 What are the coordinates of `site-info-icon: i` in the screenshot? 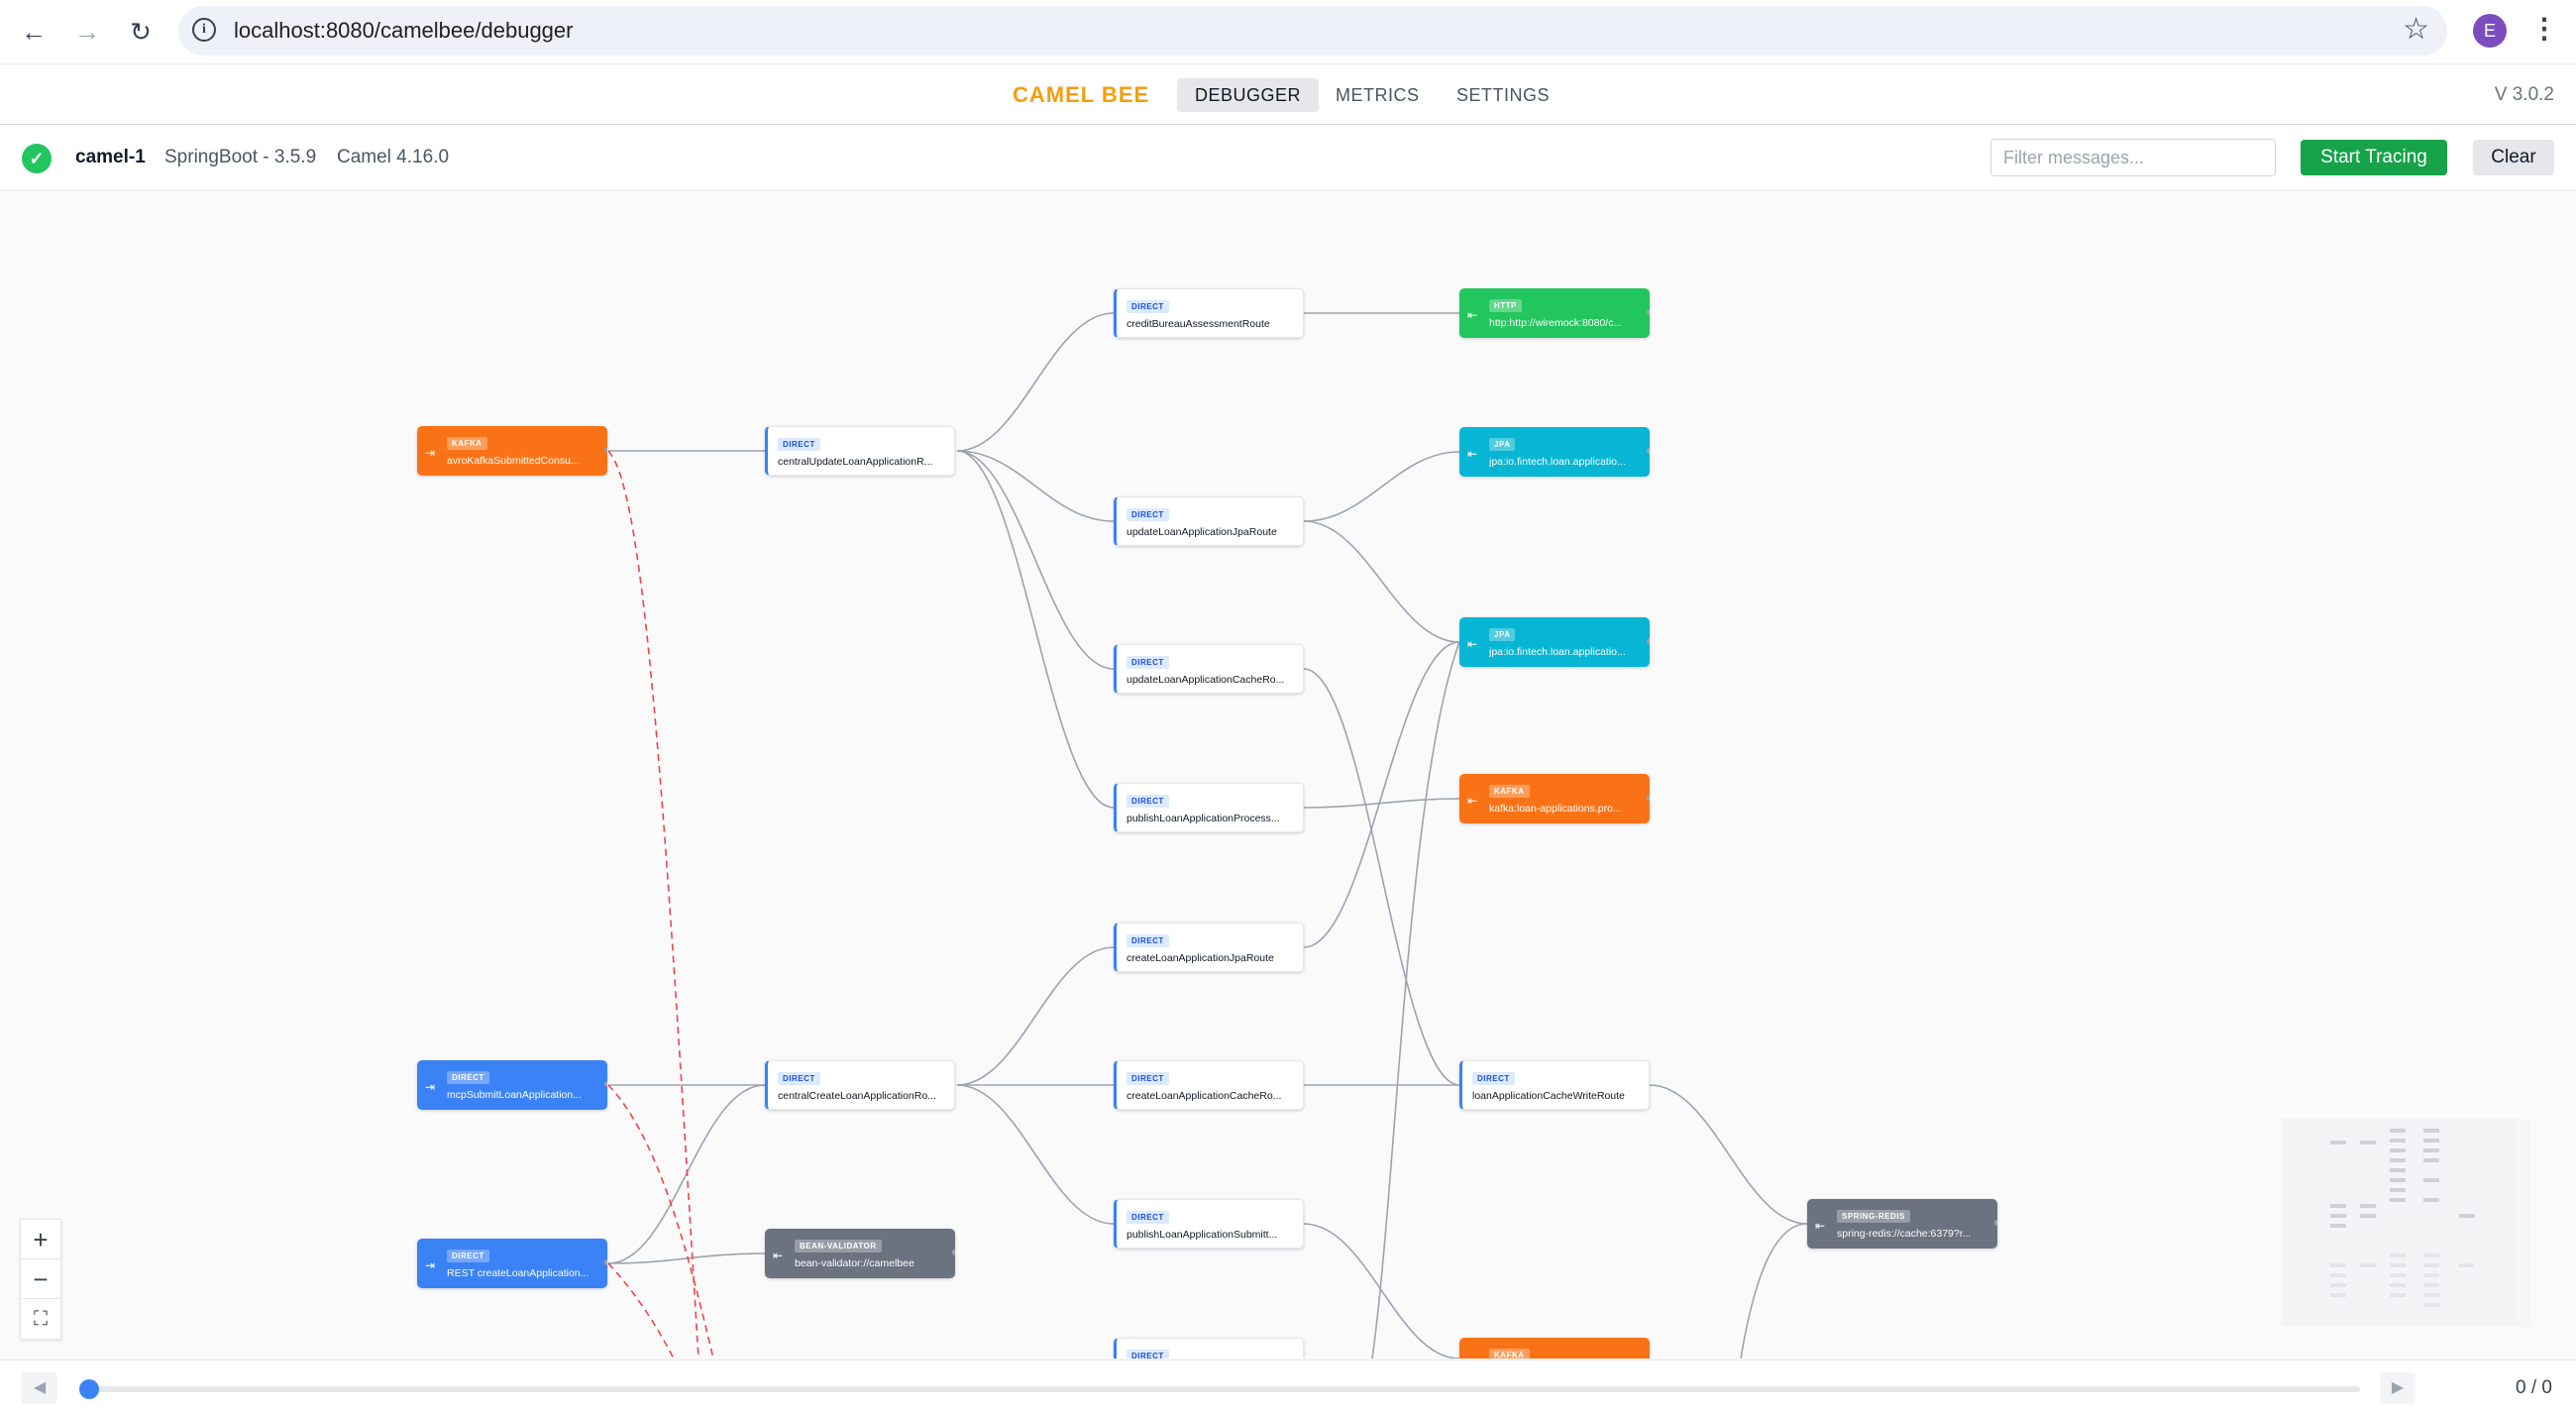 It's located at (204, 30).